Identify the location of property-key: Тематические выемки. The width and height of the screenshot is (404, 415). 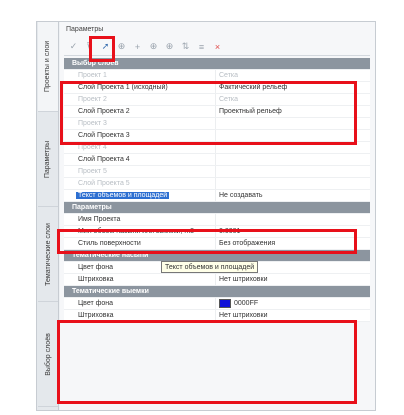
(110, 291).